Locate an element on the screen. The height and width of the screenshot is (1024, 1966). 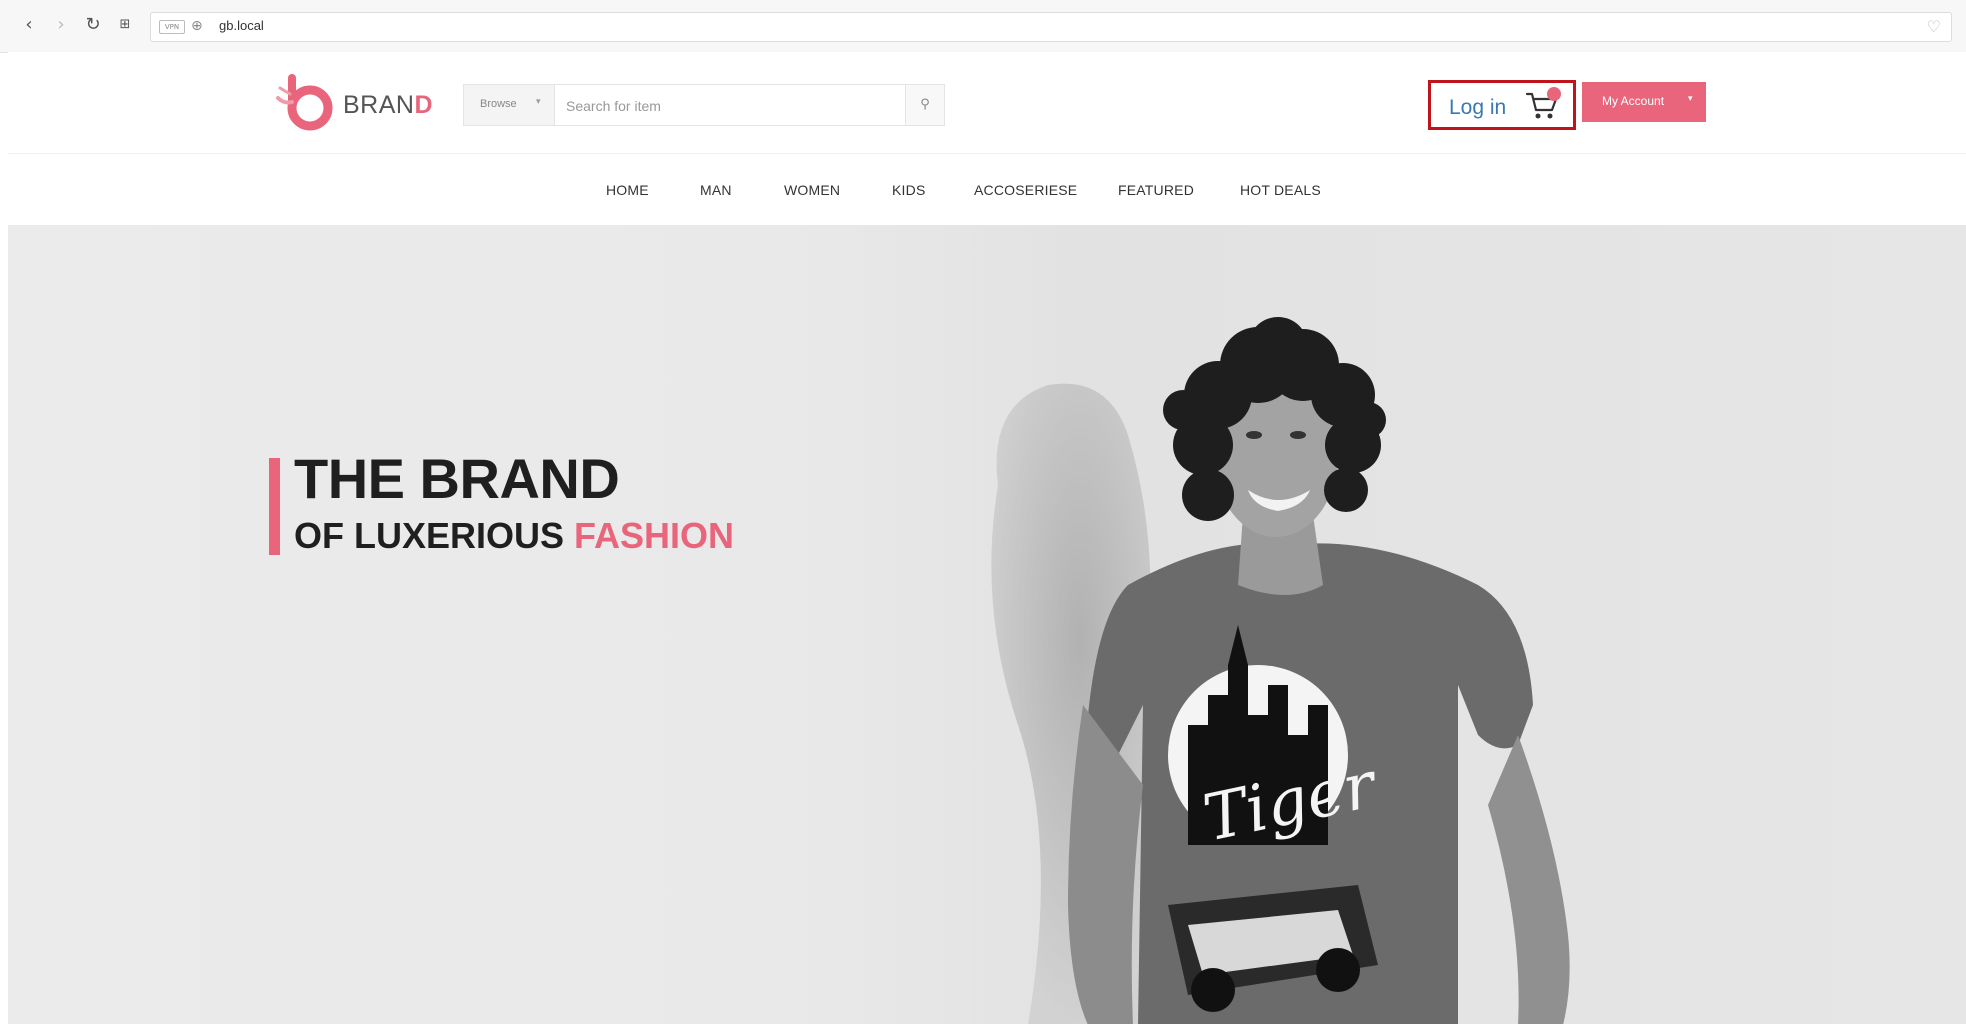
category-select-label: Browse is located at coordinates (498, 104).